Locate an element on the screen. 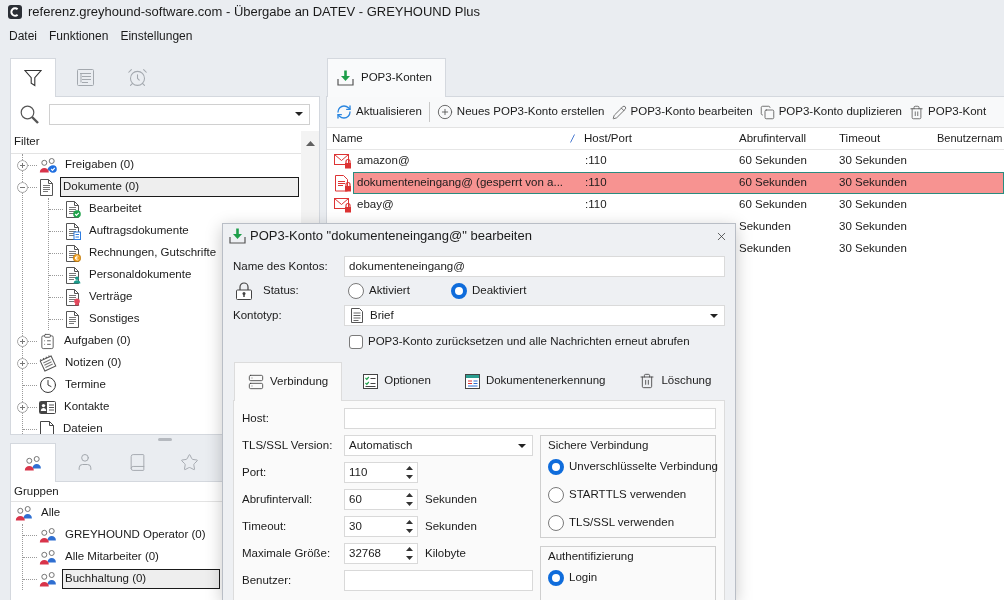  radio-label: Unverschlüsselte Verbindung is located at coordinates (643, 467).